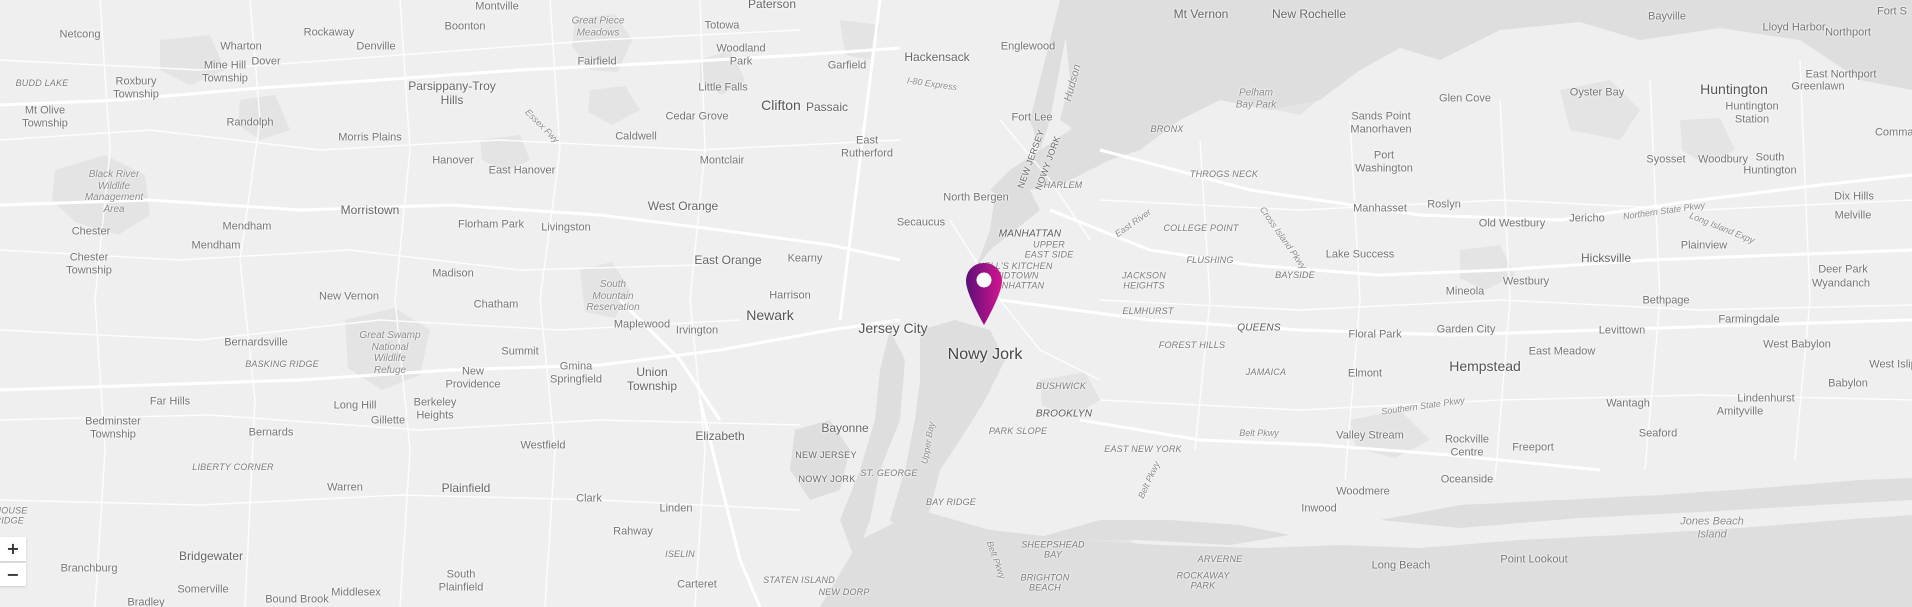  What do you see at coordinates (1360, 254) in the screenshot?
I see `map-label-lake-success: Lake Success` at bounding box center [1360, 254].